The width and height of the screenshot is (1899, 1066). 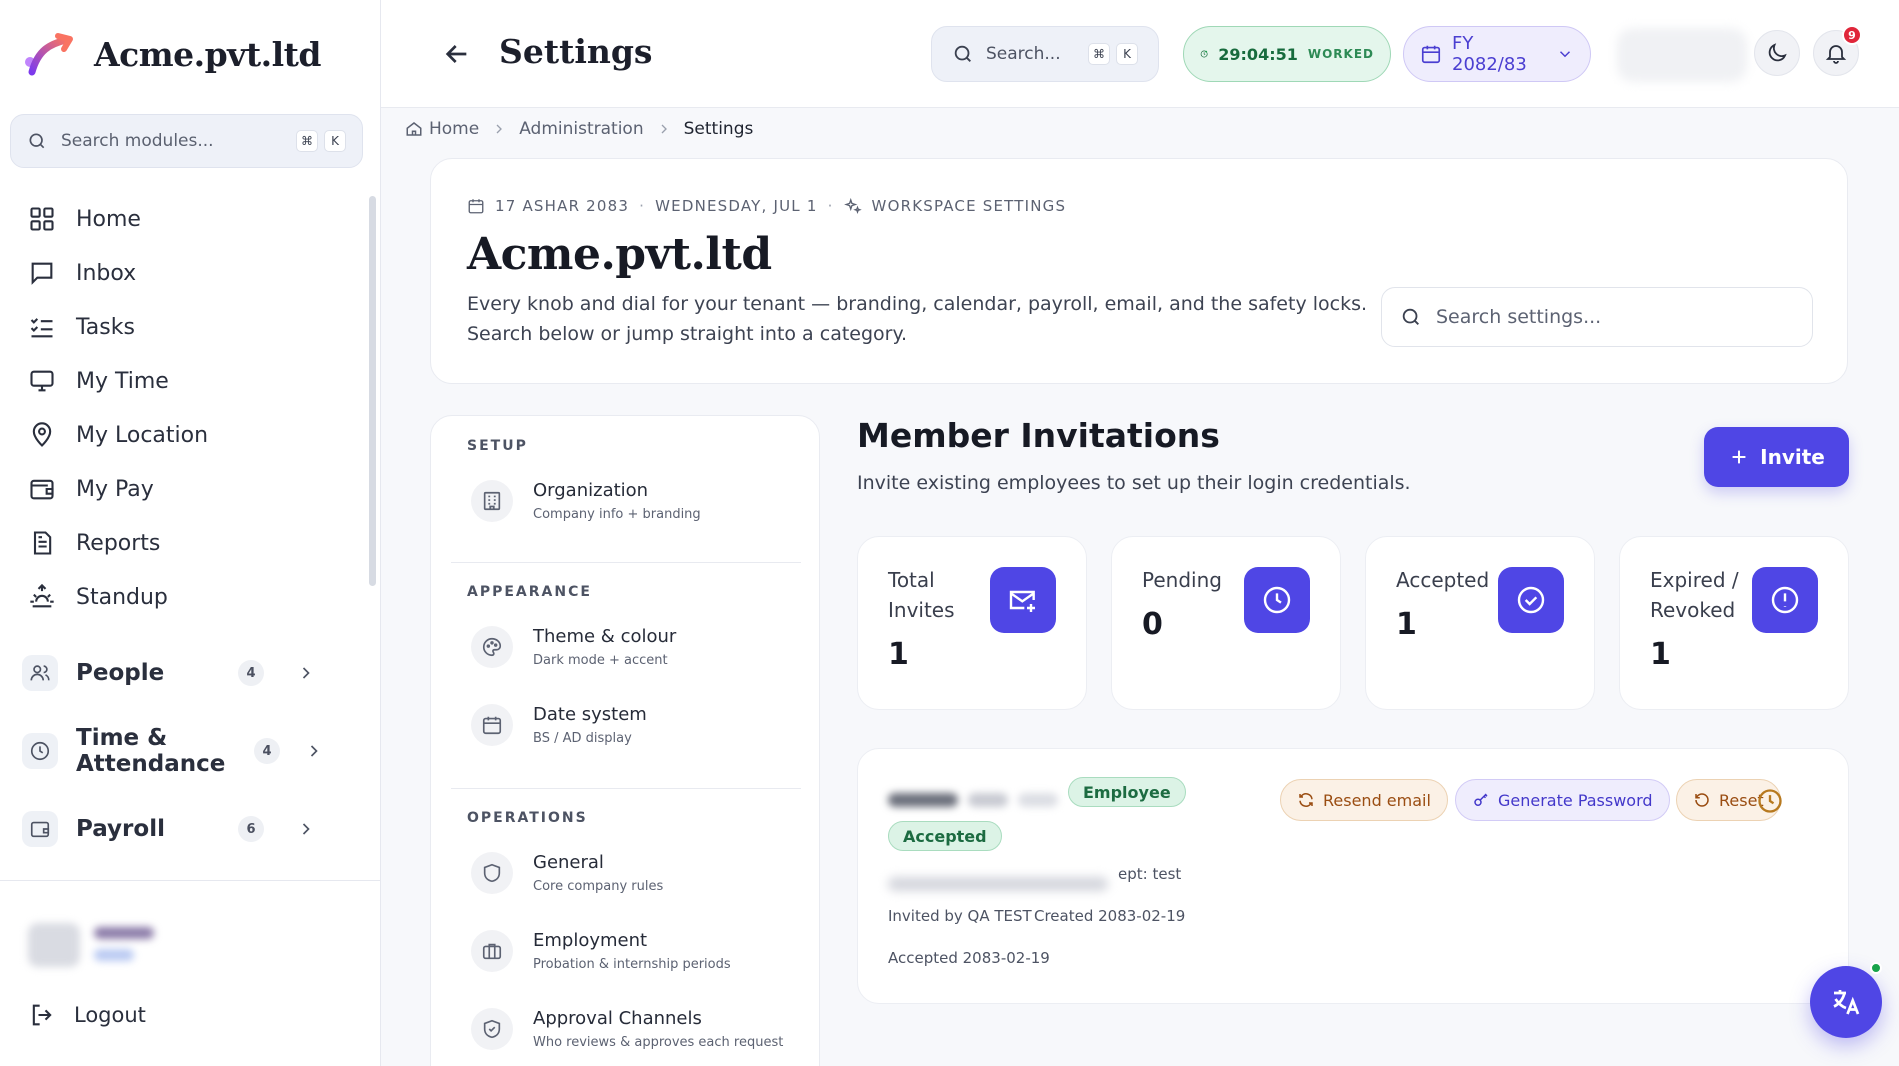 I want to click on settings-item-subtitle: Core company rules, so click(x=598, y=886).